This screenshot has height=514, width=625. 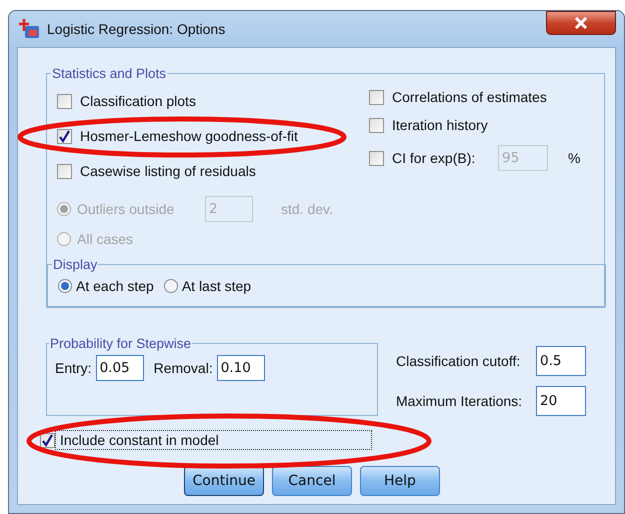 I want to click on field-label: Classification cutoff:, so click(x=459, y=361).